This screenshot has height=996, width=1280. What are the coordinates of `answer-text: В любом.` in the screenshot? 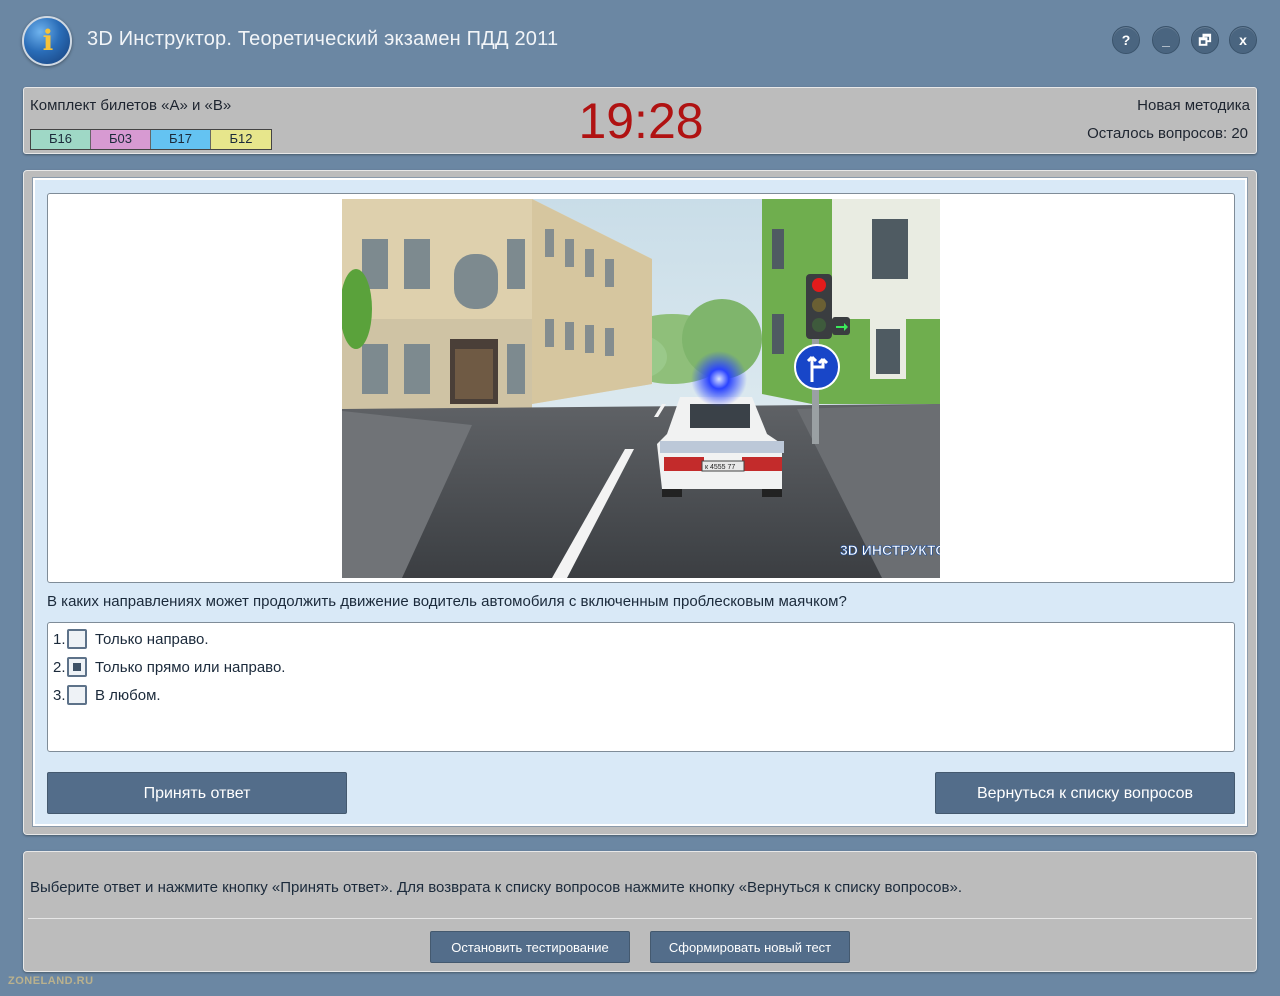 It's located at (128, 695).